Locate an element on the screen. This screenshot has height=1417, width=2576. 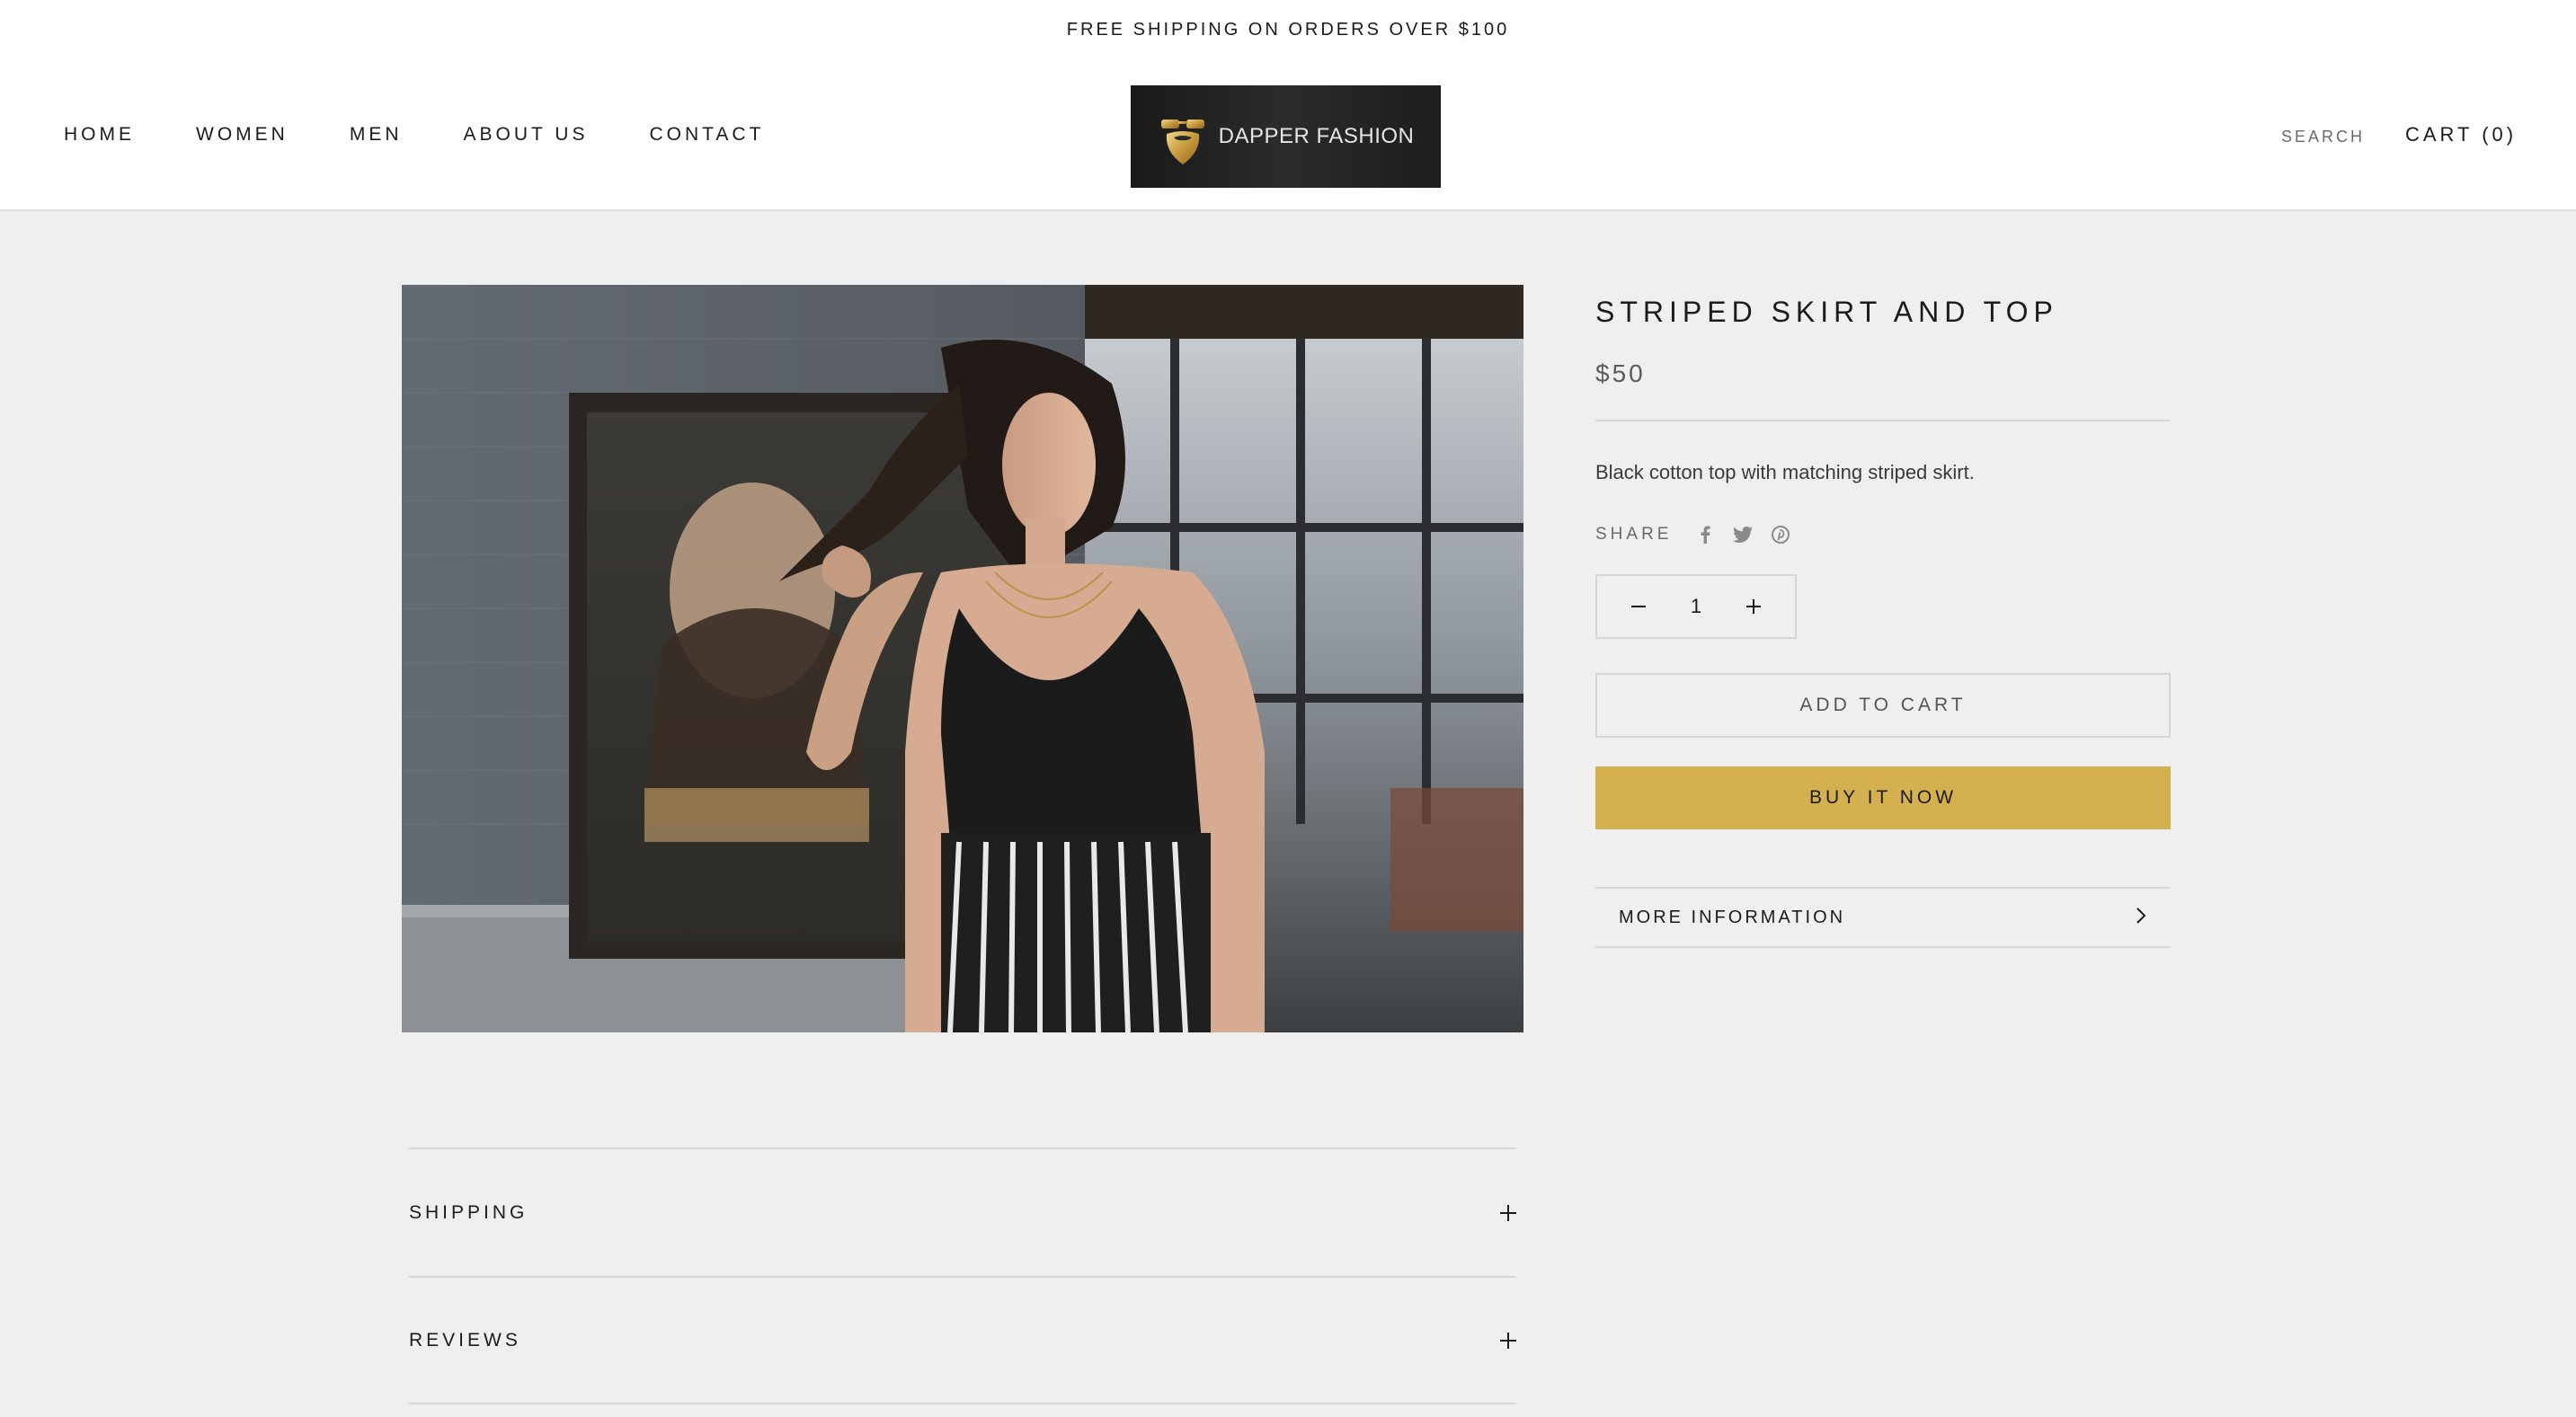
minus-icon is located at coordinates (1638, 606).